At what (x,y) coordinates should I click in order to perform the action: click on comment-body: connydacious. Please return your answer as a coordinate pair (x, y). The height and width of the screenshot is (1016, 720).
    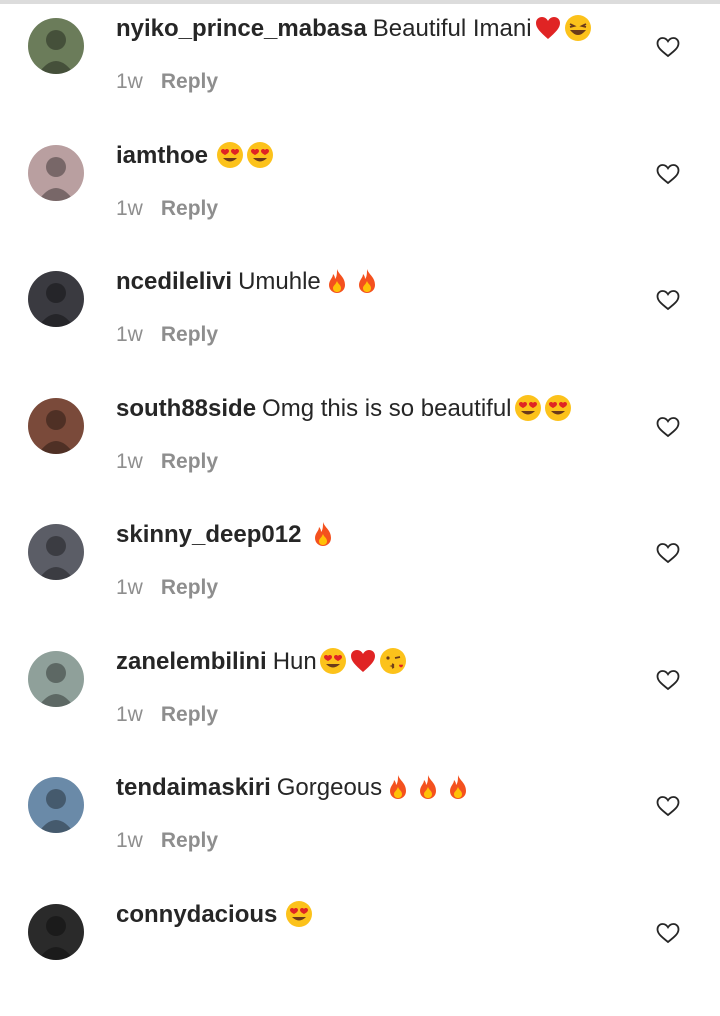
    Looking at the image, I should click on (383, 915).